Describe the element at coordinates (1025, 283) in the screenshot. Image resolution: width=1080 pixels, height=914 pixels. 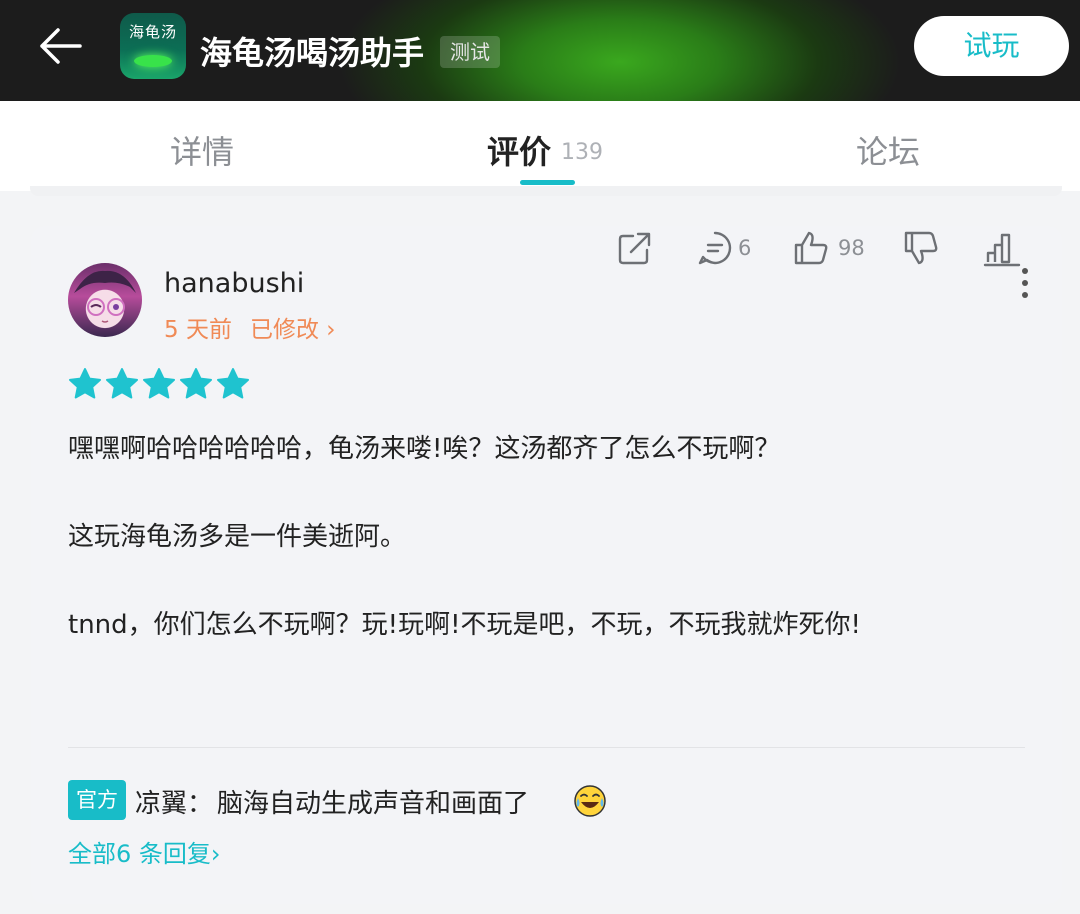
I see `more-options-icon` at that location.